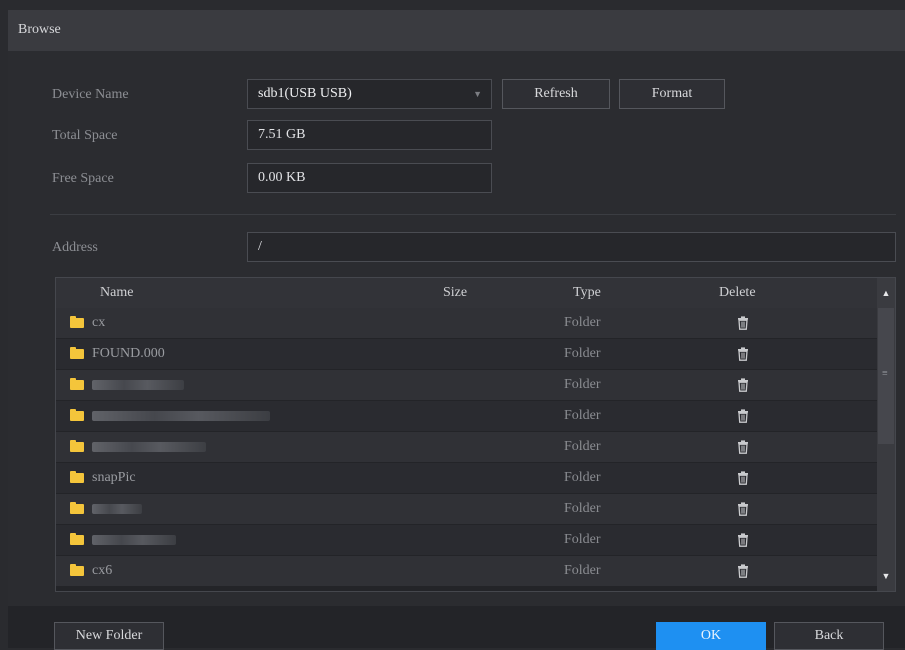 This screenshot has height=650, width=905. I want to click on scrollbar-thumb: ≡, so click(886, 376).